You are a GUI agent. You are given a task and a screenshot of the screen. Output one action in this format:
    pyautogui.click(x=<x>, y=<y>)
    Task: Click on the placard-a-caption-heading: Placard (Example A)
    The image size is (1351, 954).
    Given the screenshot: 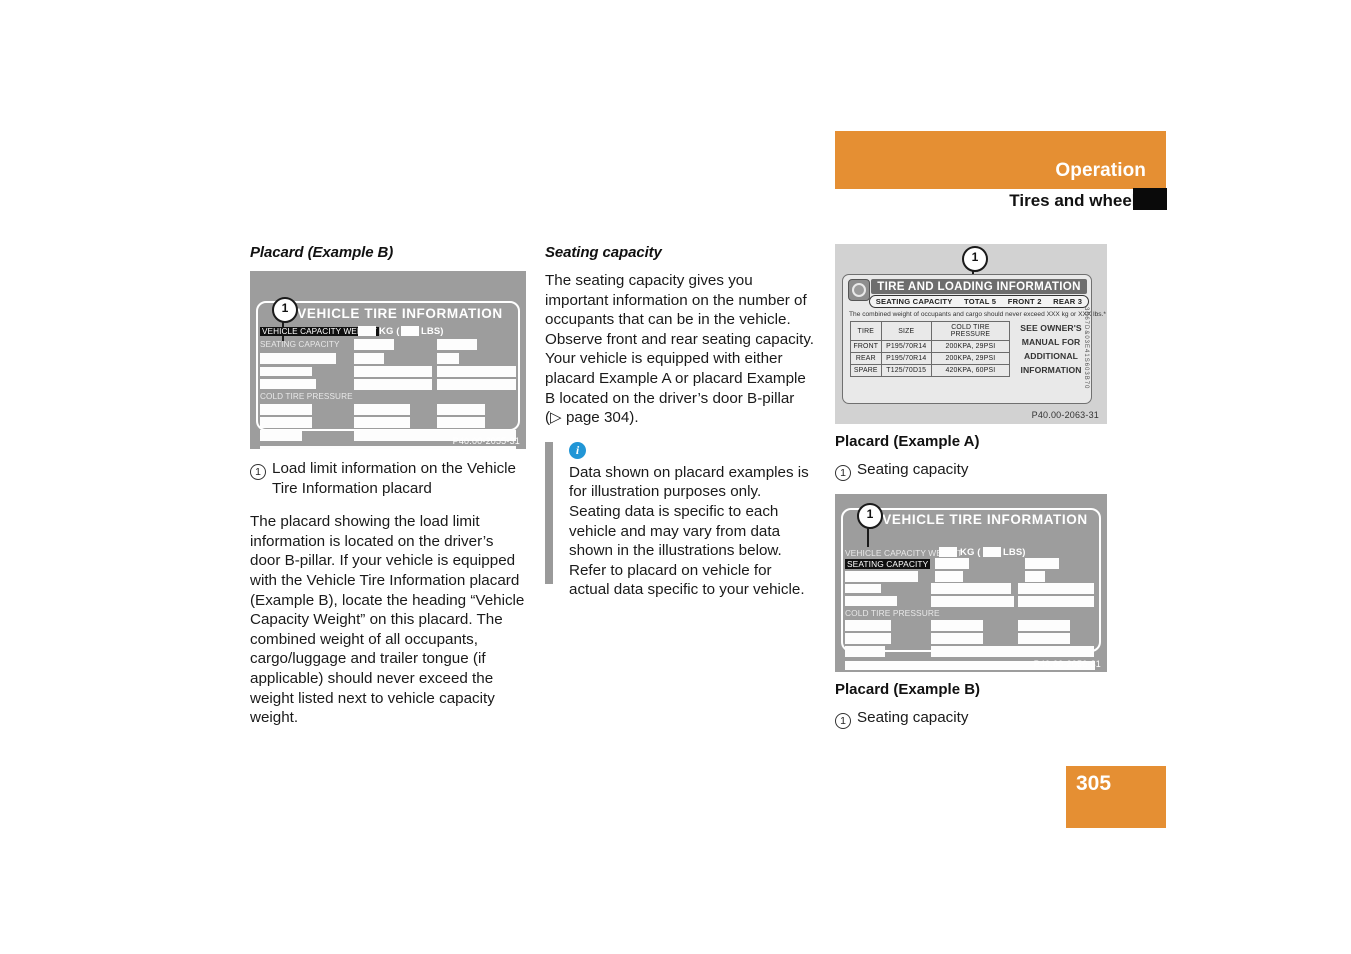 What is the action you would take?
    pyautogui.click(x=907, y=441)
    